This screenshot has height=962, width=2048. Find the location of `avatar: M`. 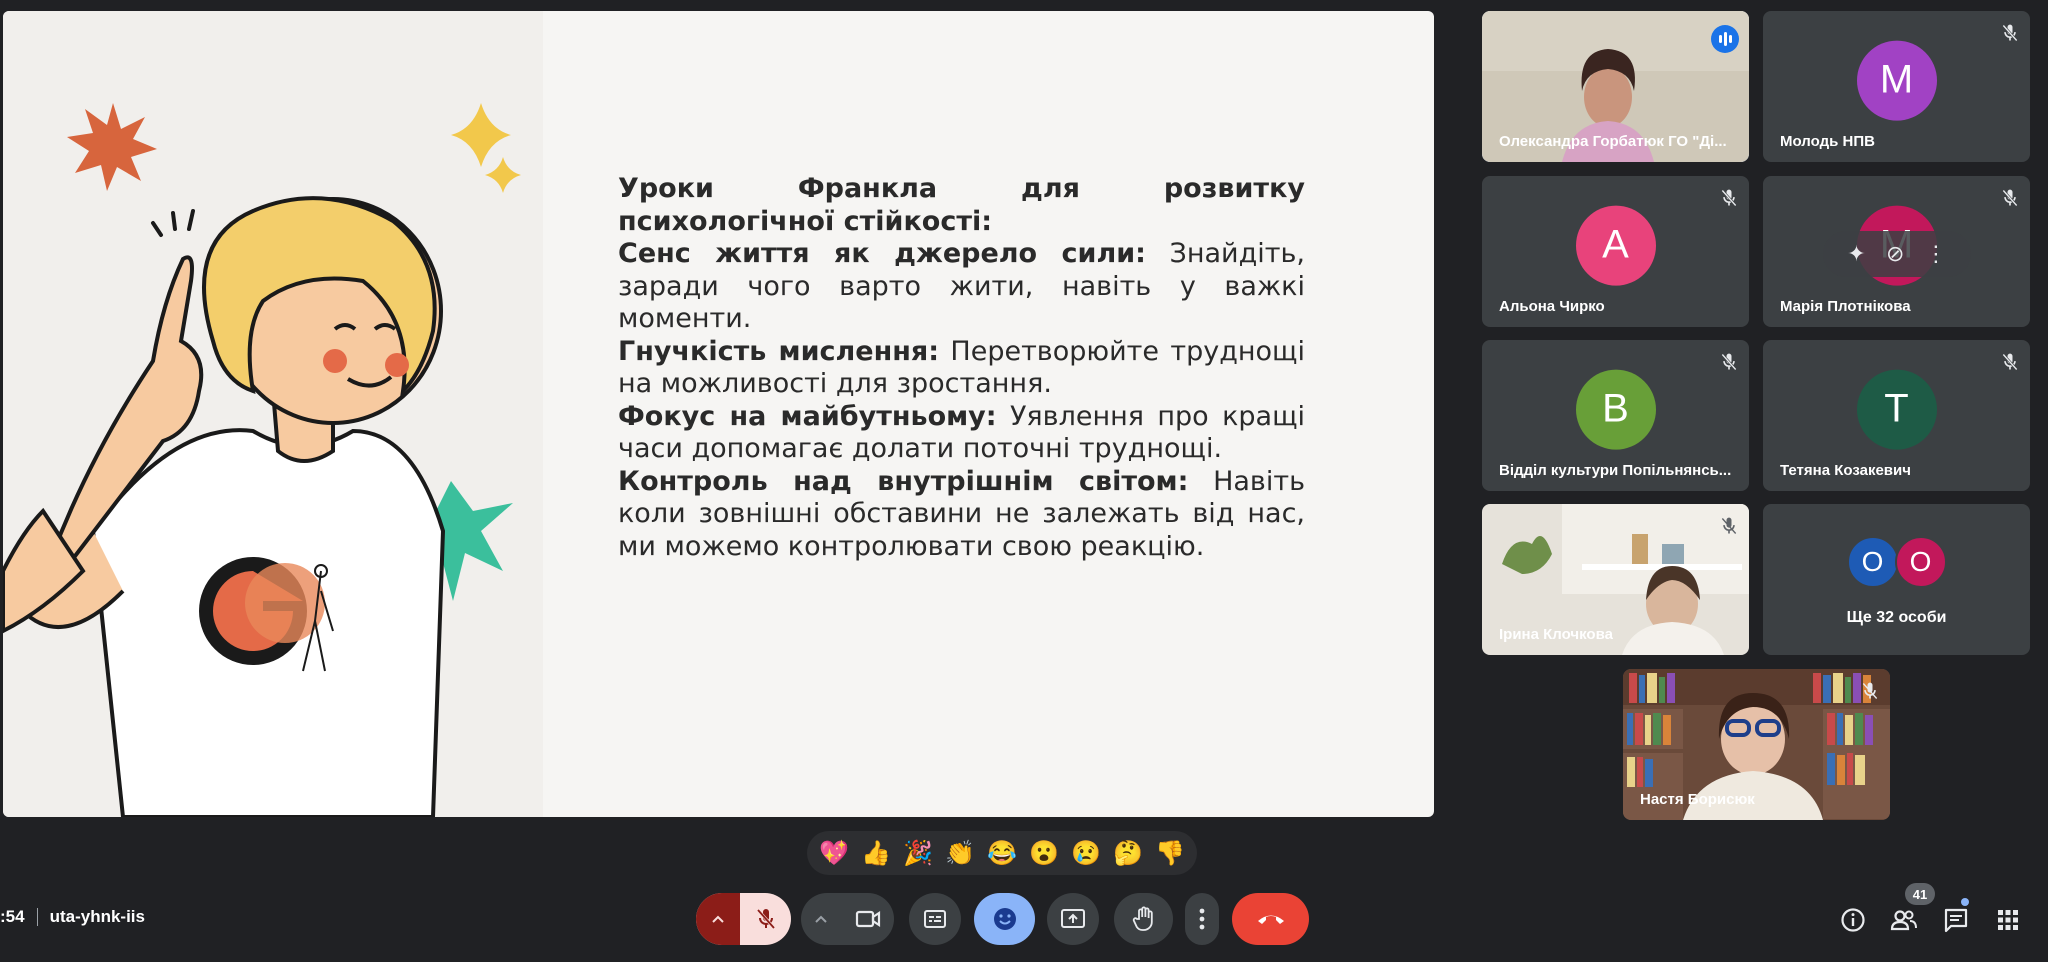

avatar: M is located at coordinates (1896, 80).